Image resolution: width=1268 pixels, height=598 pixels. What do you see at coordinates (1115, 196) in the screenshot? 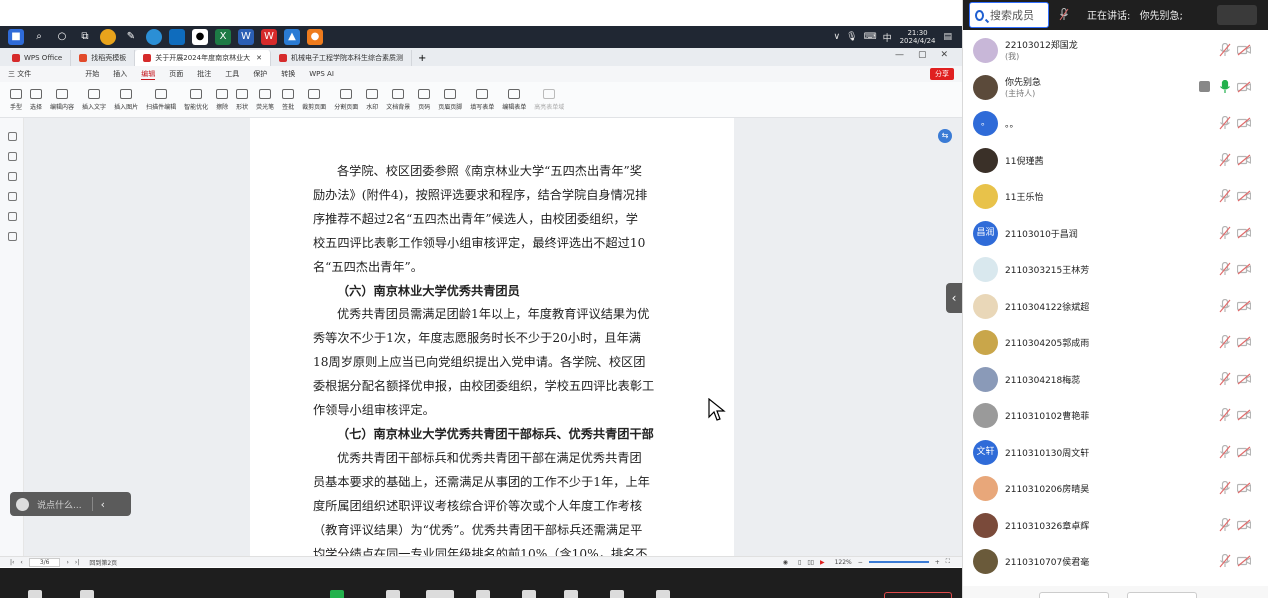
I see `member-row: 11王乐怡` at bounding box center [1115, 196].